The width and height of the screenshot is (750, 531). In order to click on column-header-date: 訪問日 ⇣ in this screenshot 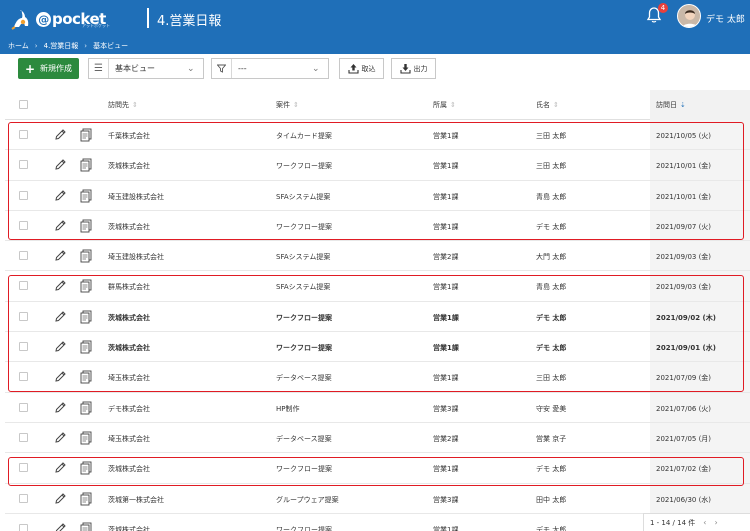, I will do `click(671, 105)`.